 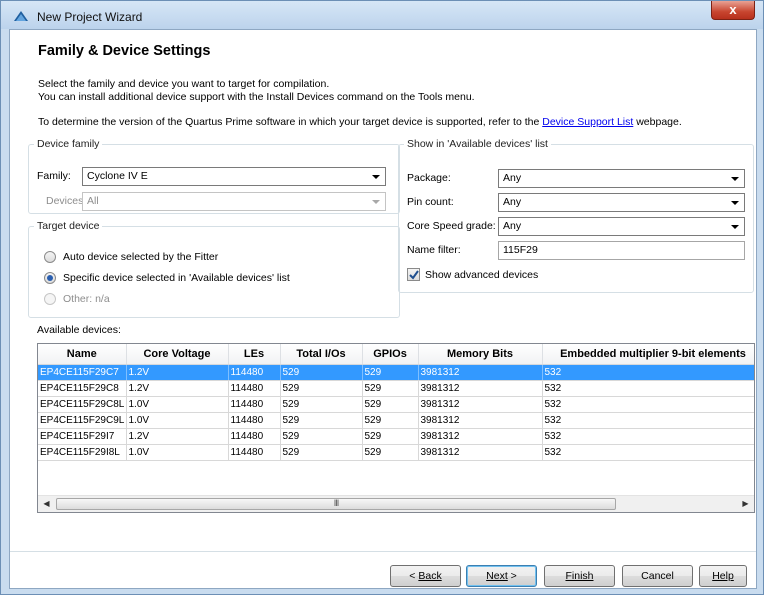 I want to click on speed-grade-label: Core Speed grade:, so click(x=451, y=226).